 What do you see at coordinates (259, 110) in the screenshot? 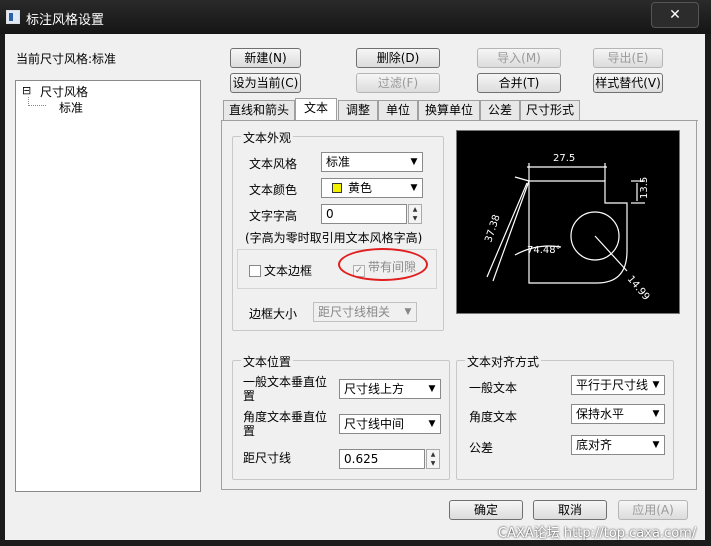
I see `tab-lines-arrows: 直线和箭头` at bounding box center [259, 110].